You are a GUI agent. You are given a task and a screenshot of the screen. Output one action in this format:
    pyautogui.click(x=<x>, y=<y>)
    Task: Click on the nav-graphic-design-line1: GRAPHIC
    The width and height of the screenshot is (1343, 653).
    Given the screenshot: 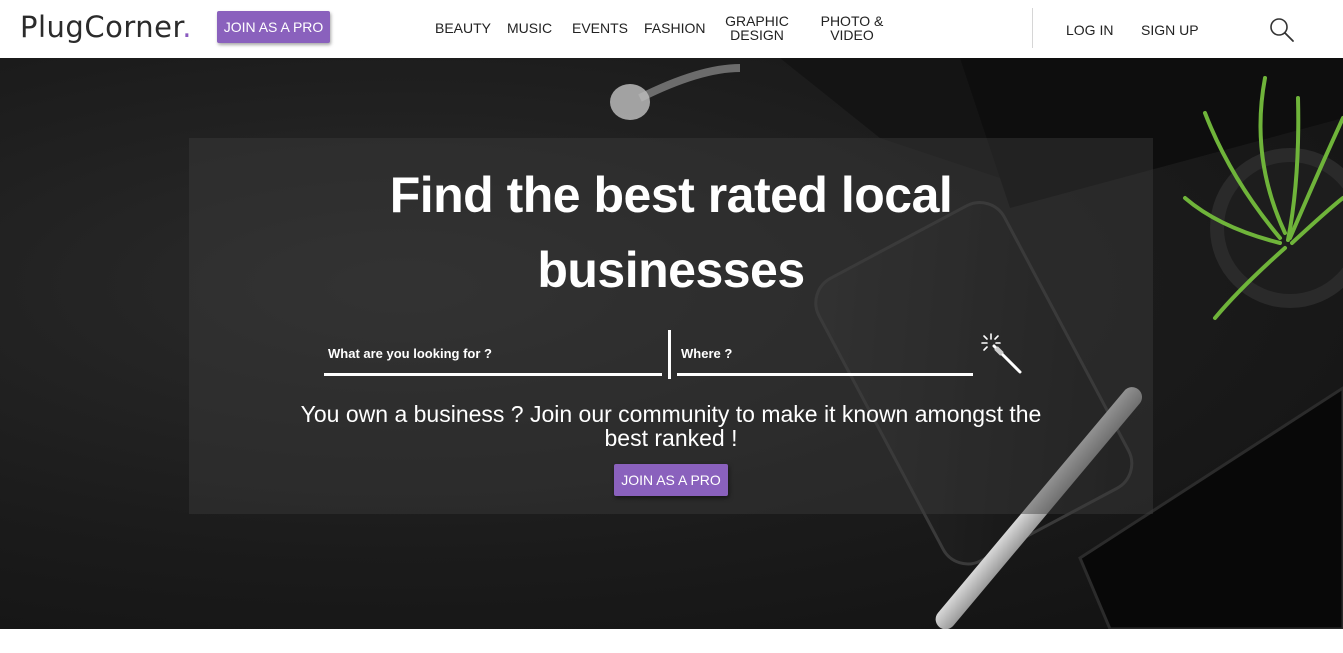 What is the action you would take?
    pyautogui.click(x=757, y=21)
    